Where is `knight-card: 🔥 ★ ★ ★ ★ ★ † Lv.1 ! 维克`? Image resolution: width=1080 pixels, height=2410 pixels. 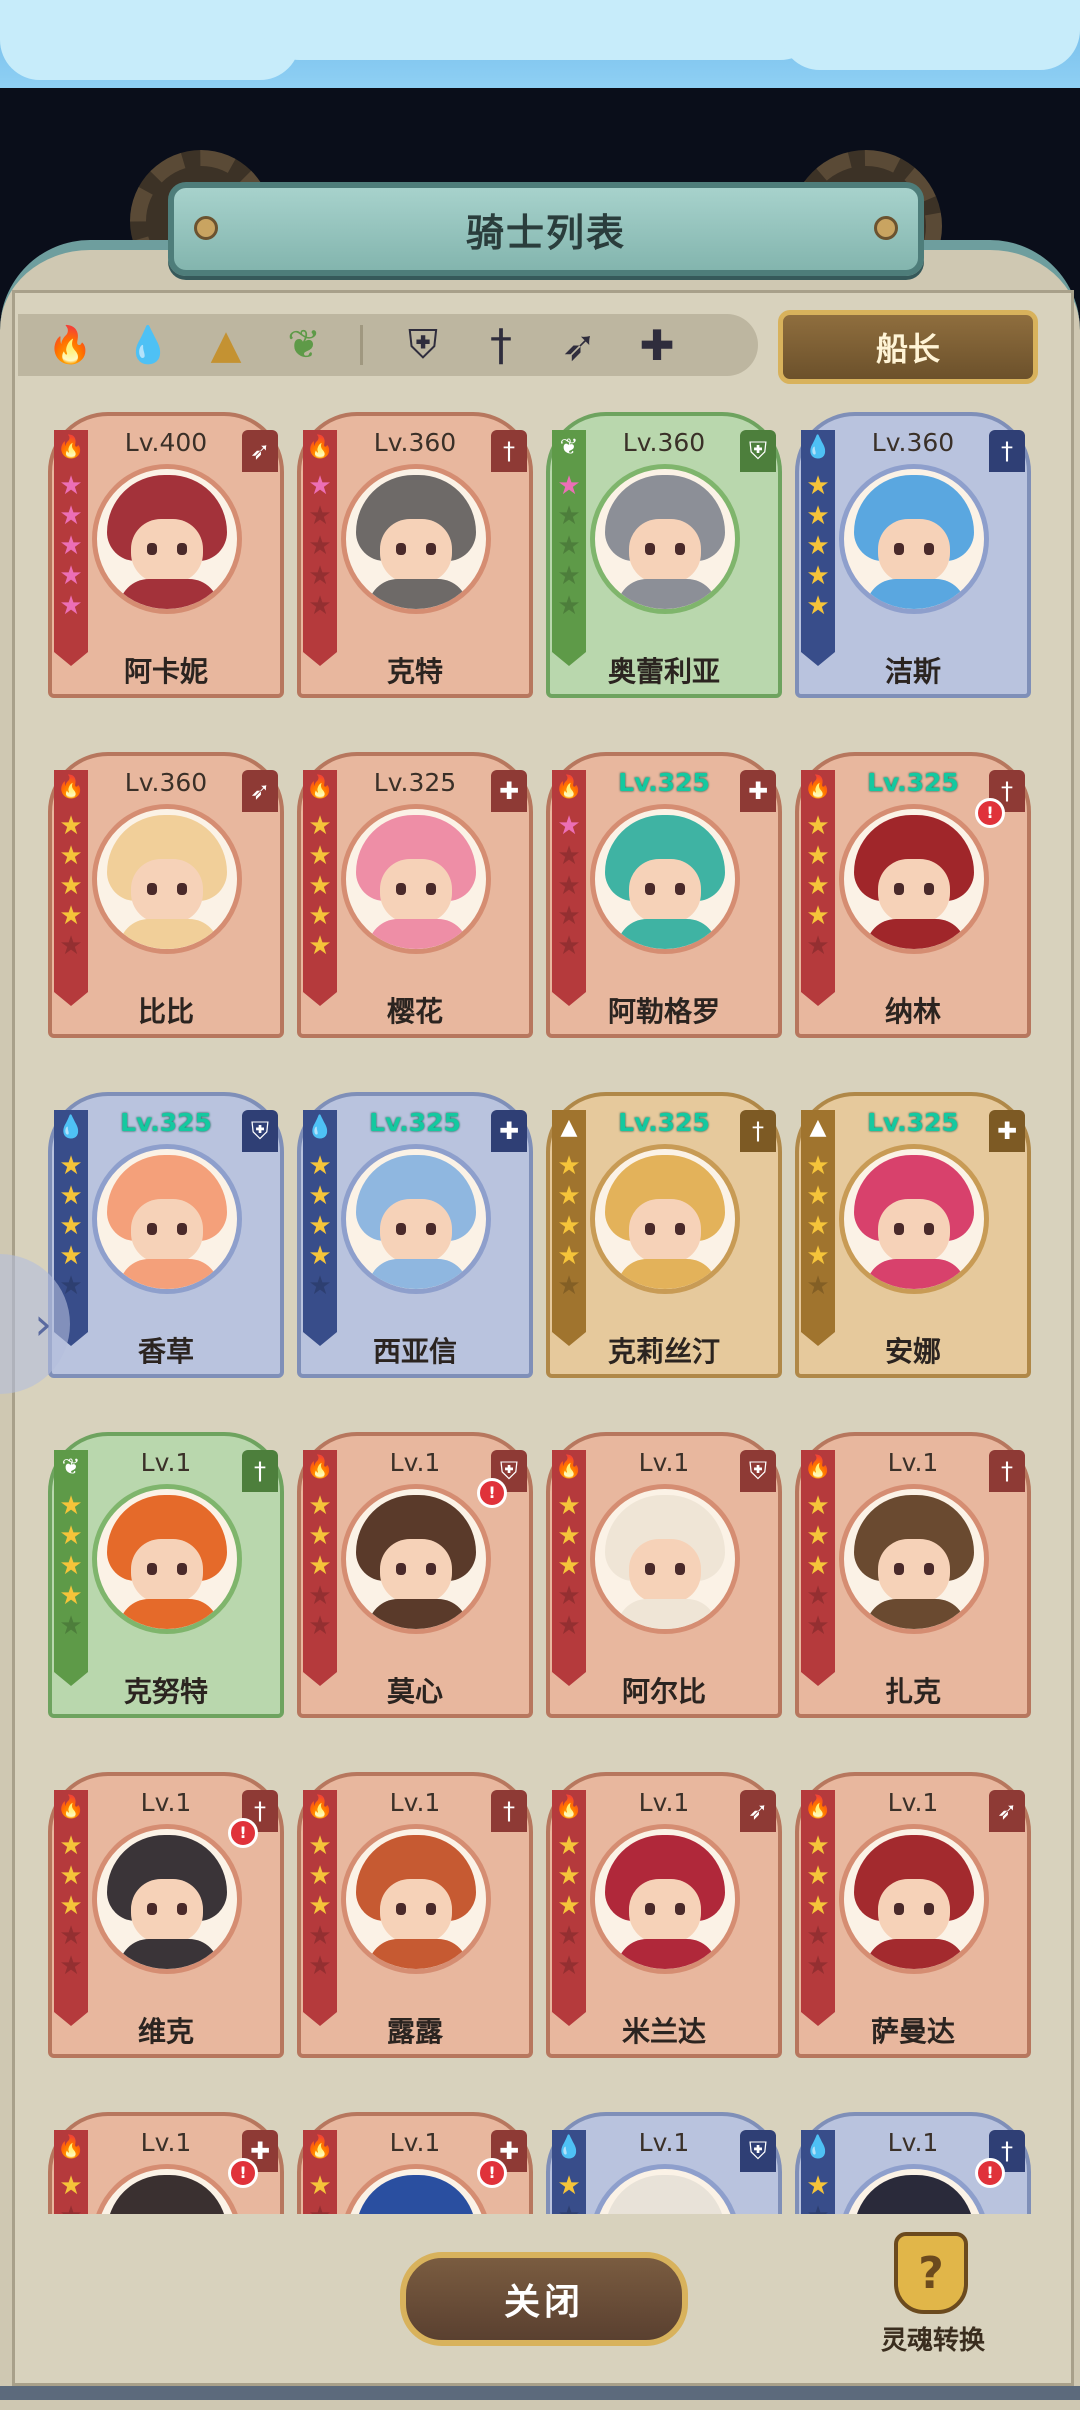 knight-card: 🔥 ★ ★ ★ ★ ★ † Lv.1 ! 维克 is located at coordinates (166, 1915).